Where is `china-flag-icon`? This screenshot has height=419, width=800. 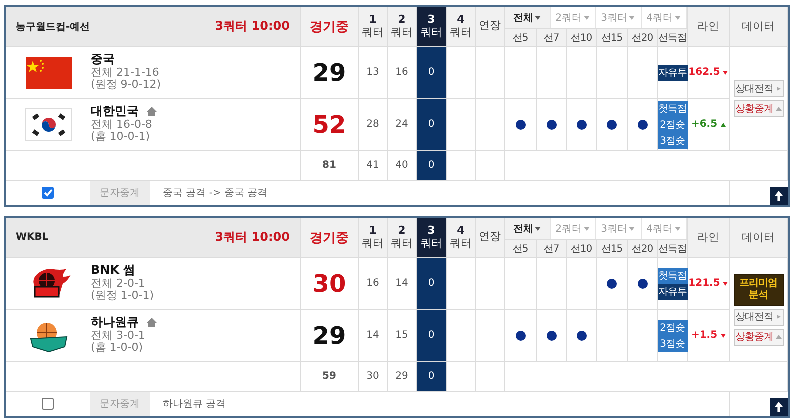 china-flag-icon is located at coordinates (49, 73).